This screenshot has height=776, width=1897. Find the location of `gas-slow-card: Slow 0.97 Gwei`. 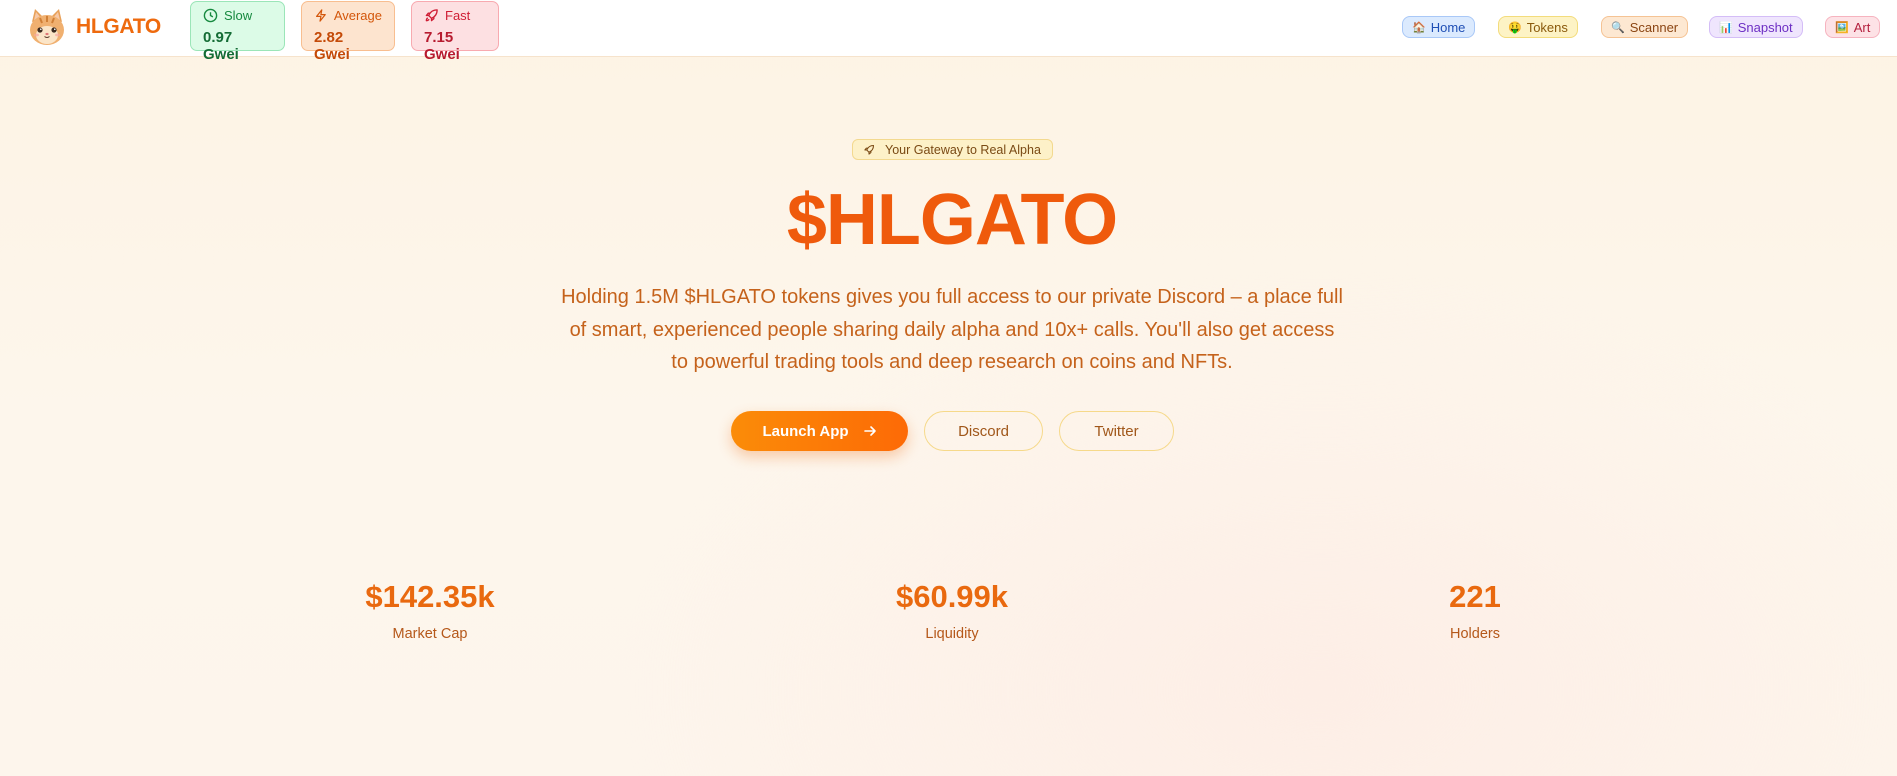

gas-slow-card: Slow 0.97 Gwei is located at coordinates (237, 32).